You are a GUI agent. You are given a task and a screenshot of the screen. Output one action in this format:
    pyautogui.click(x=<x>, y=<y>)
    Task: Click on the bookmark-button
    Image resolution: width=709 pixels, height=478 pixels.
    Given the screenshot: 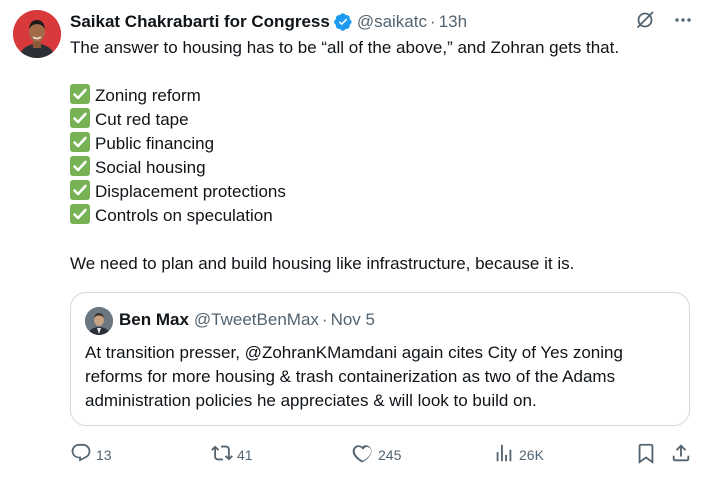 What is the action you would take?
    pyautogui.click(x=646, y=454)
    